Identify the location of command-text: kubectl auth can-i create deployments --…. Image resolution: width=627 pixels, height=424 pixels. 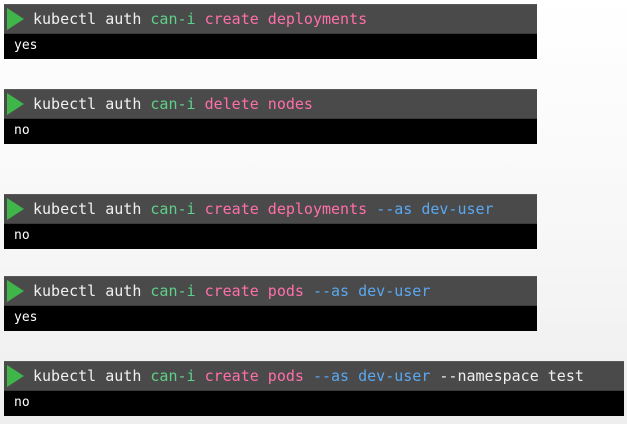
(263, 209).